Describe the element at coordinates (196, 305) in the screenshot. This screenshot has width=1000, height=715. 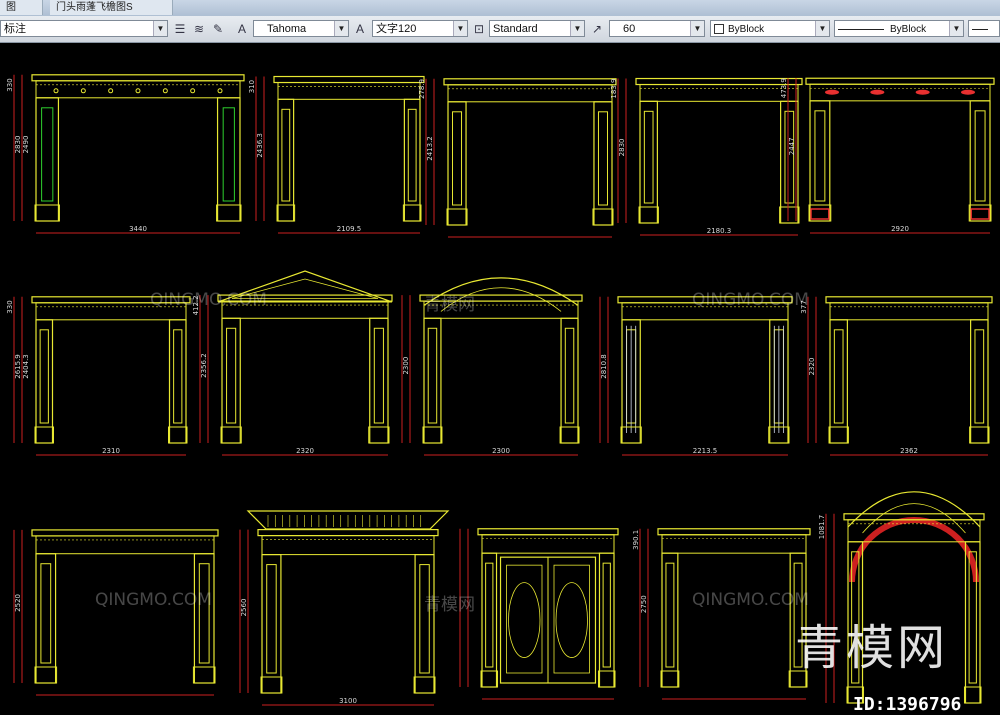
I see `dimension-text-height: 412.2` at that location.